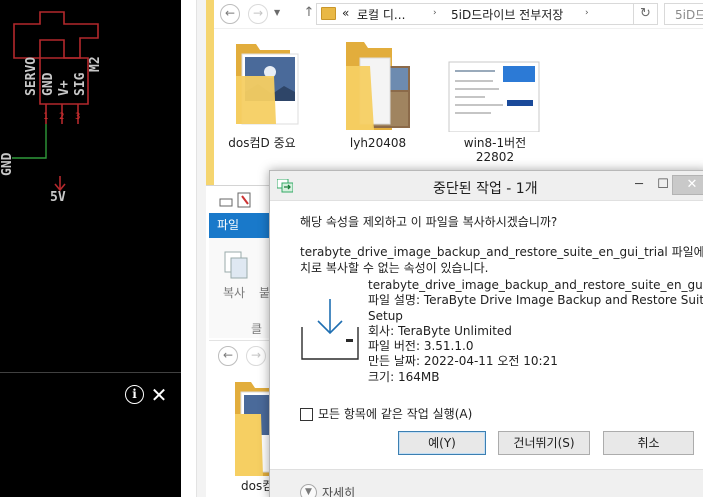 This screenshot has height=497, width=703. What do you see at coordinates (404, 376) in the screenshot?
I see `file-size: 크기: 164MB` at bounding box center [404, 376].